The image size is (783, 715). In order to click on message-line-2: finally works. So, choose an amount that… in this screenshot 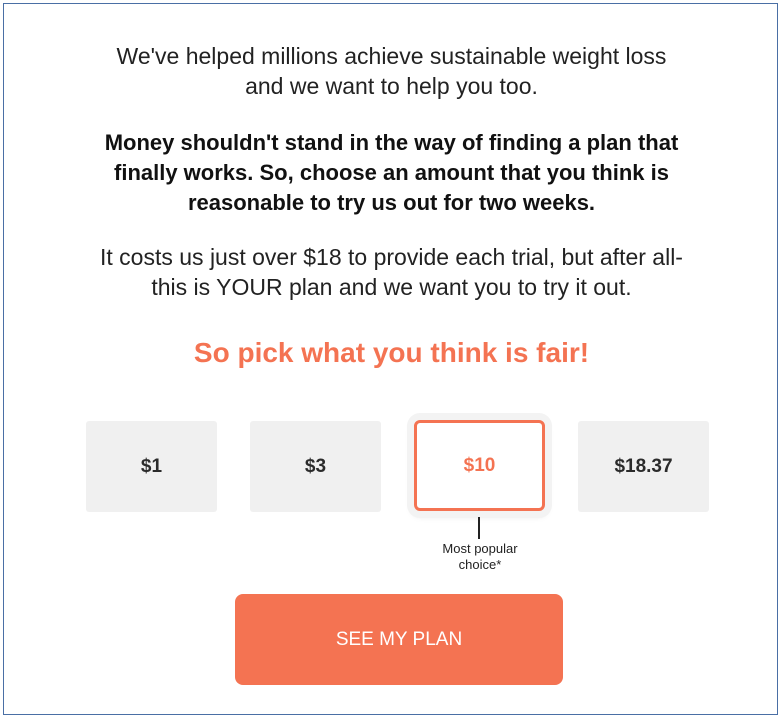, I will do `click(391, 172)`.